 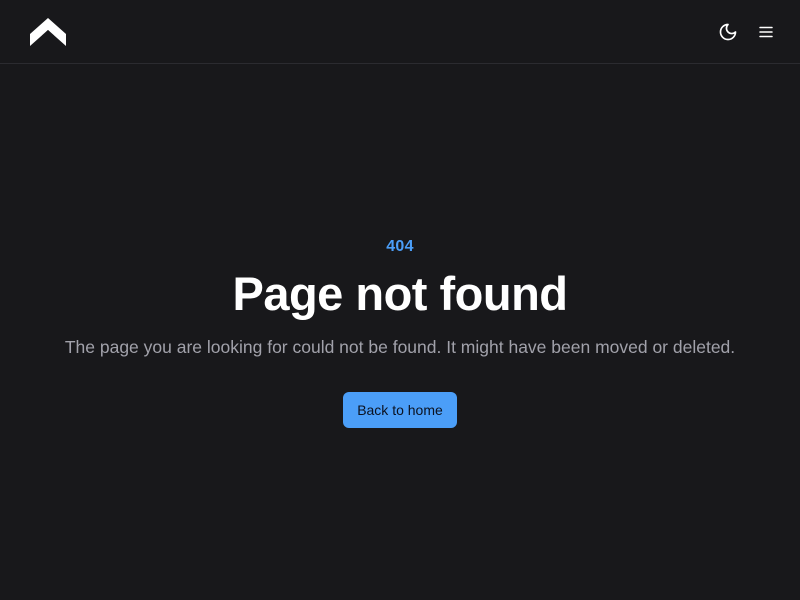 I want to click on page-title: Page not found, so click(x=400, y=293).